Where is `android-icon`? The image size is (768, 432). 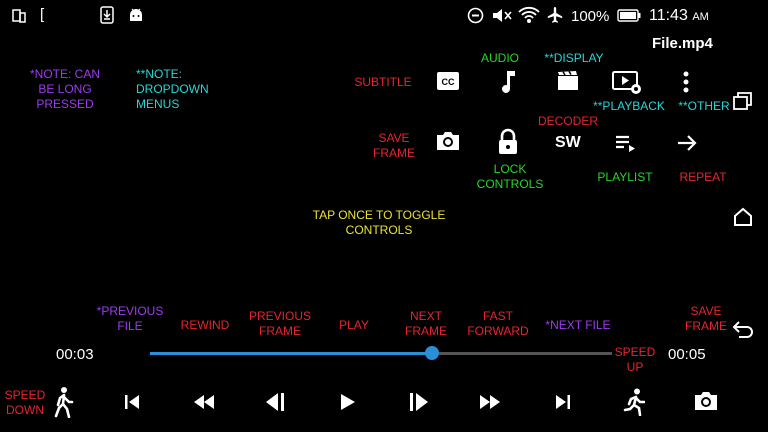
android-icon is located at coordinates (136, 17).